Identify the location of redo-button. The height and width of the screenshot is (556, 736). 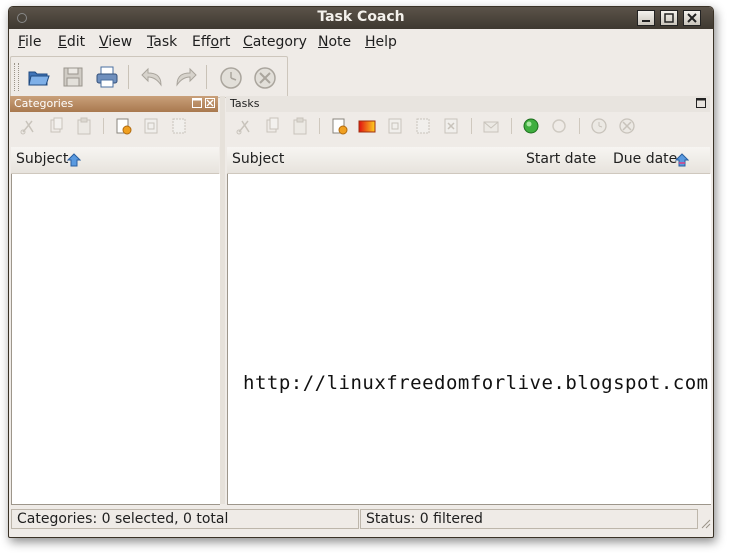
(185, 77).